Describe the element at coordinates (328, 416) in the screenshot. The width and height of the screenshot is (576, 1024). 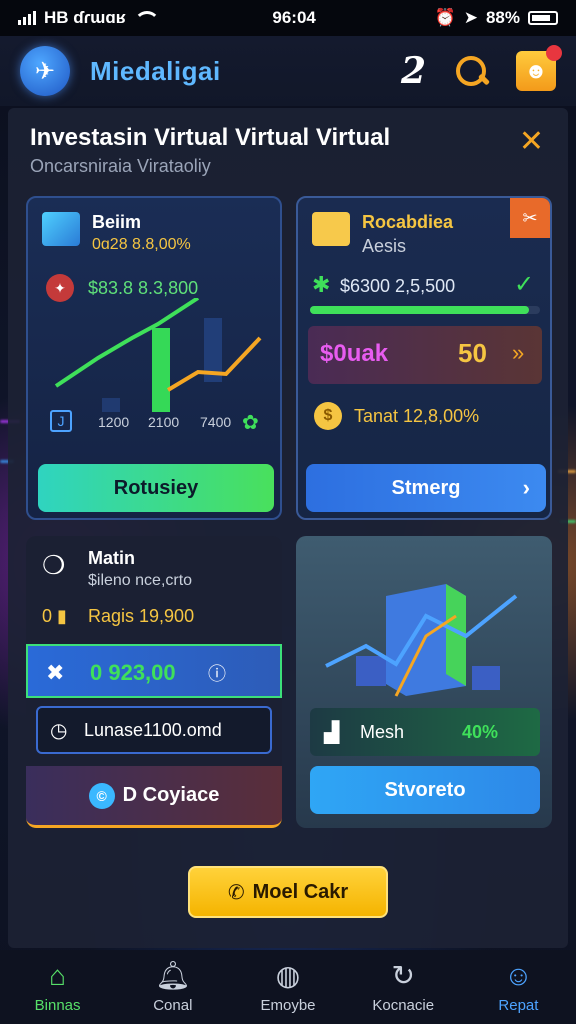
I see `coin-icon: $` at that location.